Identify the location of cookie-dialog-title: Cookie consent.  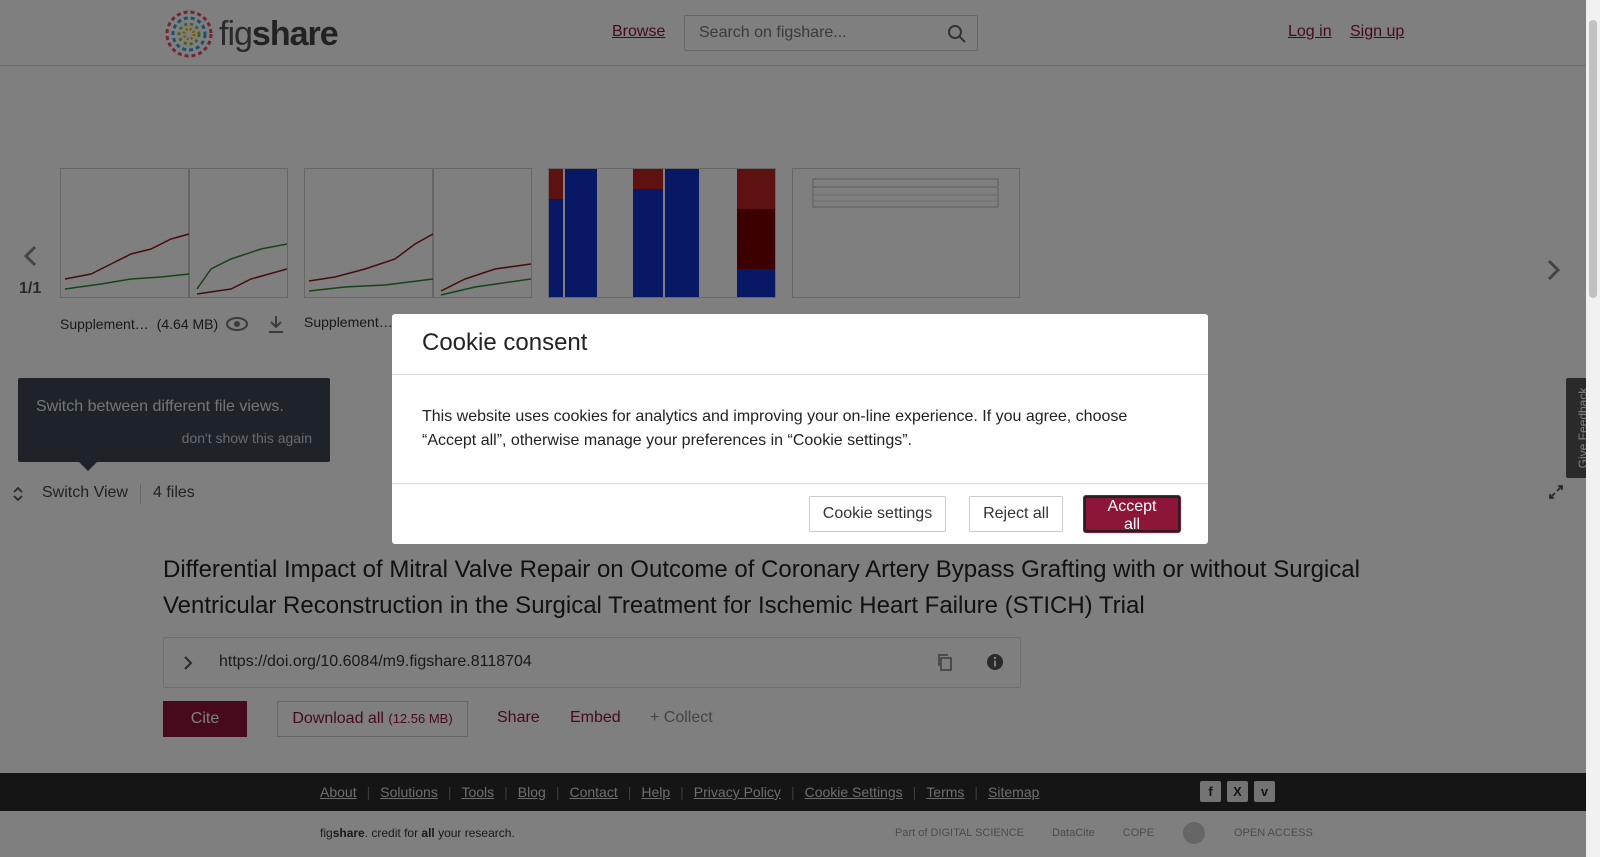
(505, 342).